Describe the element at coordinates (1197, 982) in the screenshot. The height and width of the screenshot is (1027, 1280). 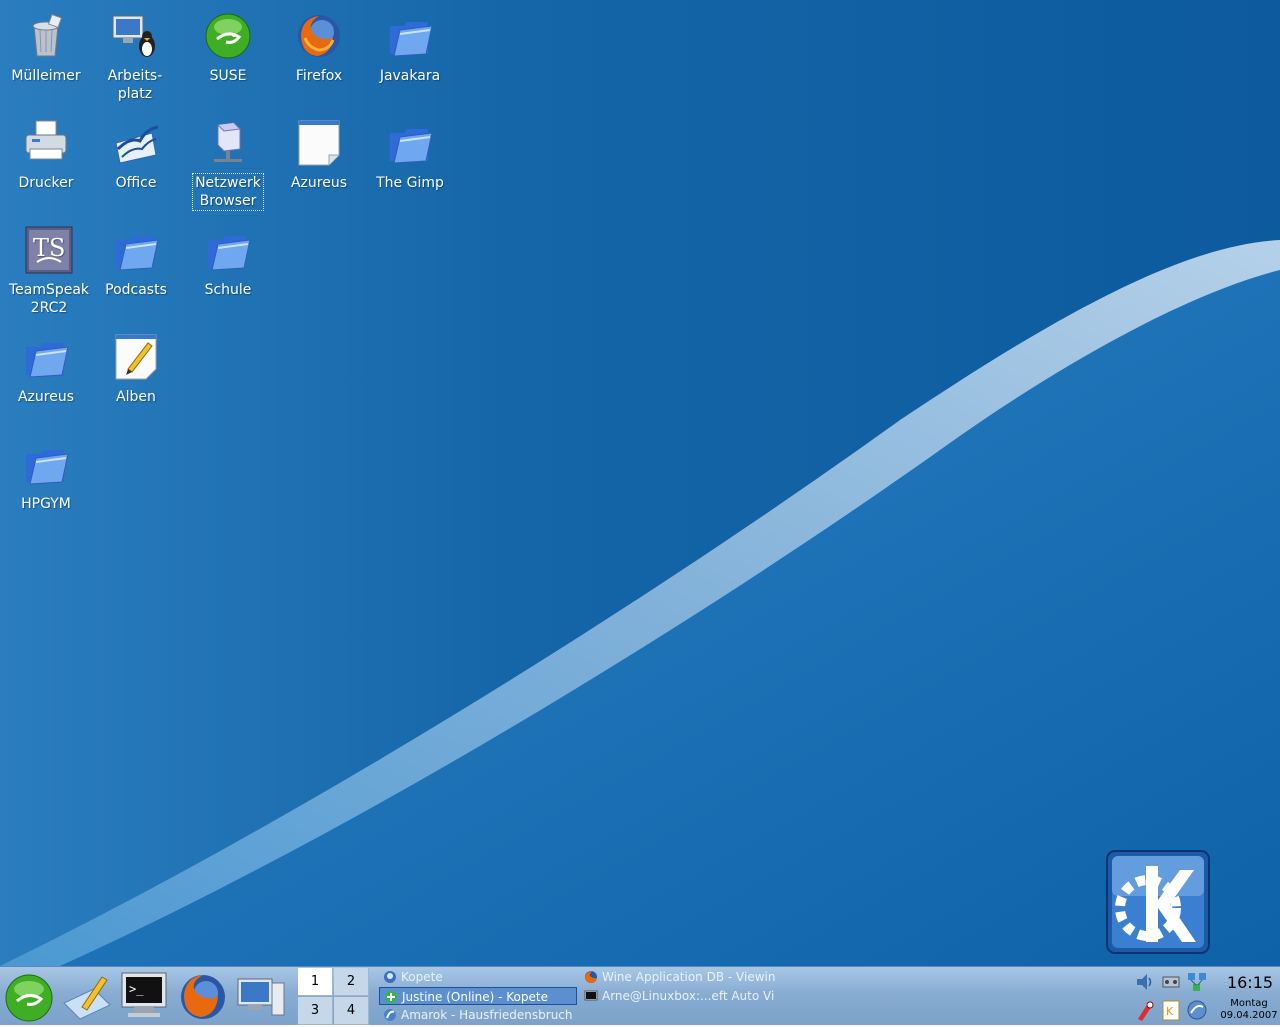
I see `network-status-icon` at that location.